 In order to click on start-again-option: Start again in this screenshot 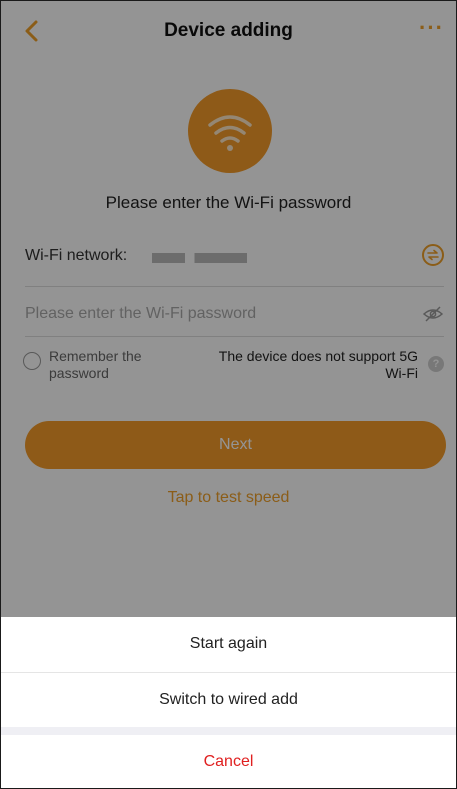, I will do `click(228, 644)`.